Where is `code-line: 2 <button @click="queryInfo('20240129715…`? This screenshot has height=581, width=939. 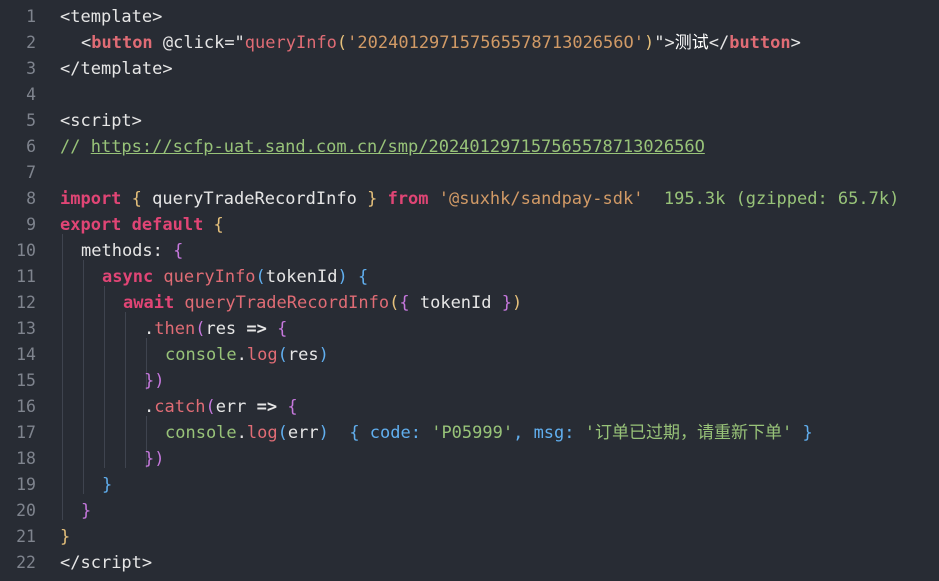 code-line: 2 <button @click="queryInfo('20240129715… is located at coordinates (469, 43).